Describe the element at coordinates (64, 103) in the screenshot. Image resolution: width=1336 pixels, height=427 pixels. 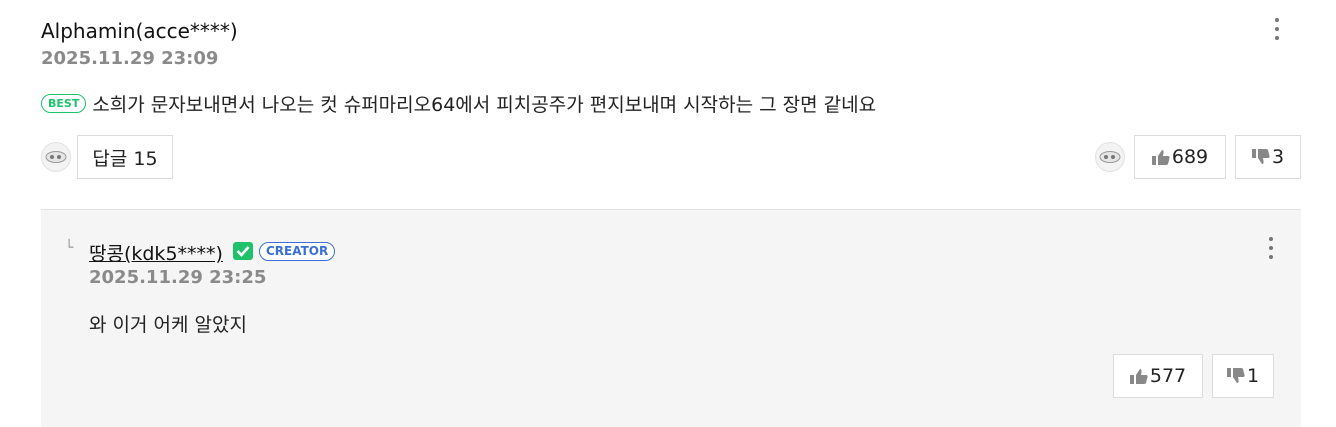
I see `best-badge: BEST` at that location.